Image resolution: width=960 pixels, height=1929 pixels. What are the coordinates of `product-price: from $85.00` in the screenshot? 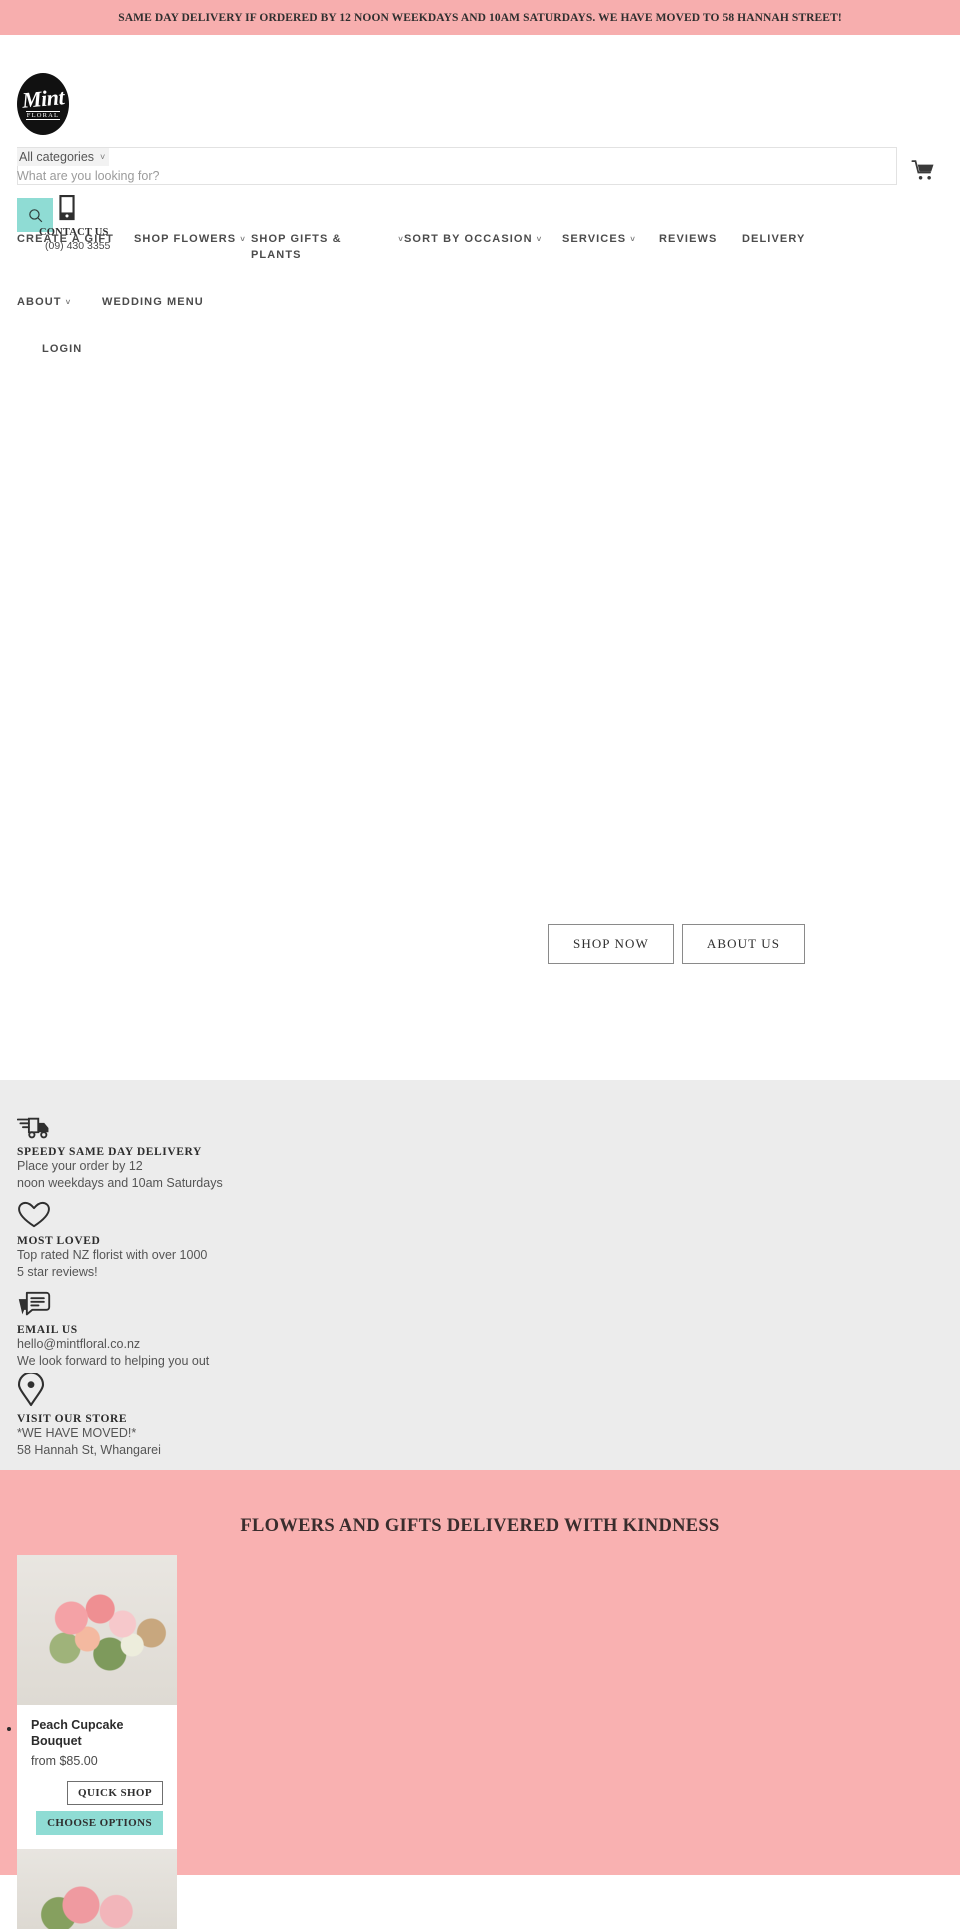 It's located at (64, 1761).